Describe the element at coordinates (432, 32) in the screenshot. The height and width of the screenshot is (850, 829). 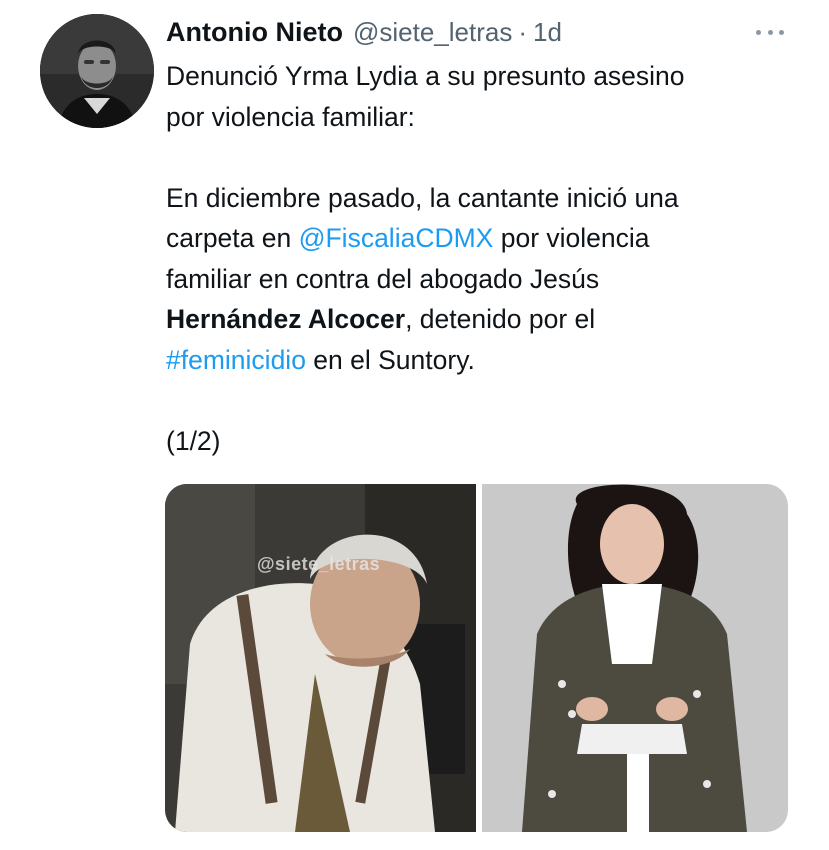
I see `author-handle: @siete_letras` at that location.